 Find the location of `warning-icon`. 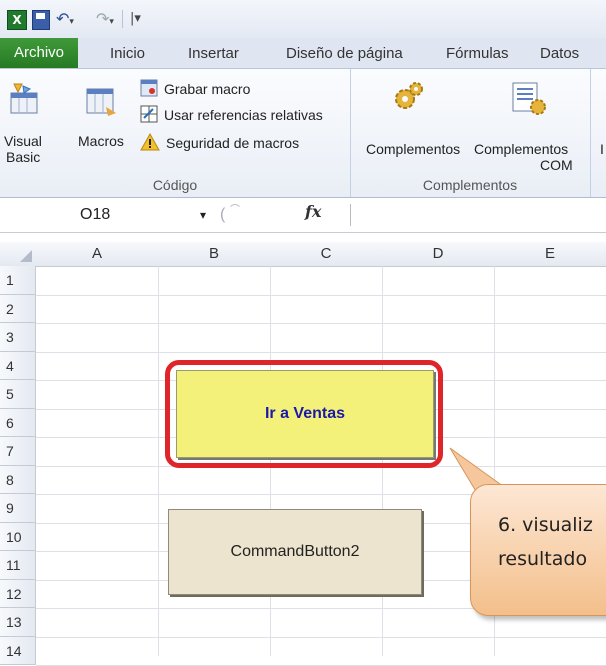

warning-icon is located at coordinates (150, 142).